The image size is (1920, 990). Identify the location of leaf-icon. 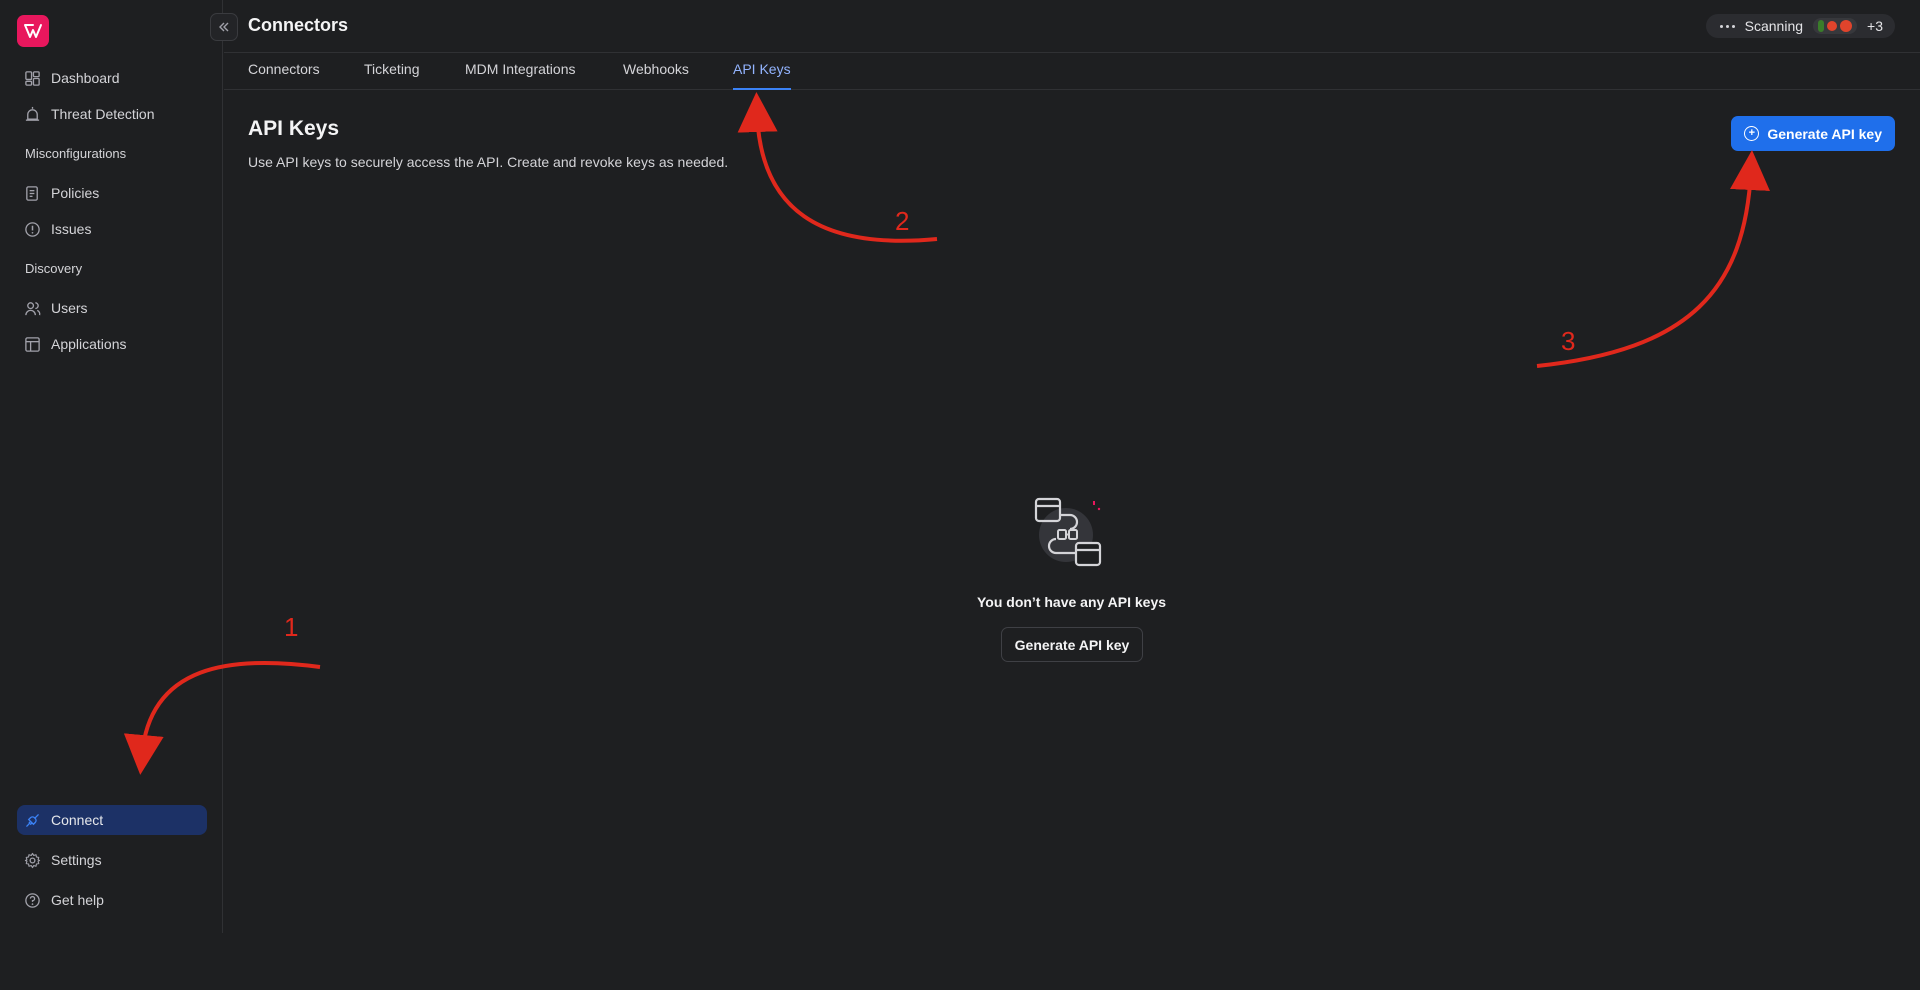
(1821, 26).